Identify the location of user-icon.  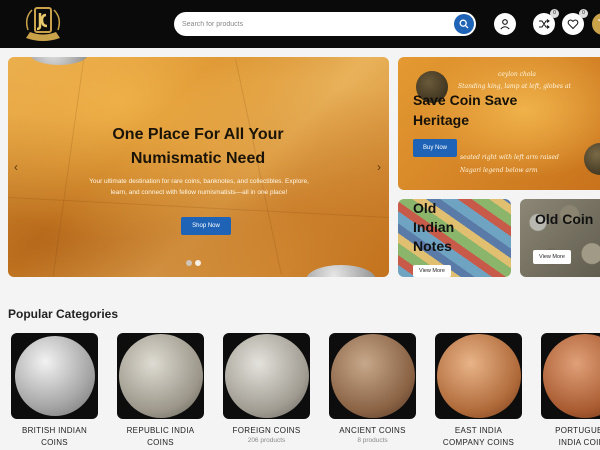
(505, 24).